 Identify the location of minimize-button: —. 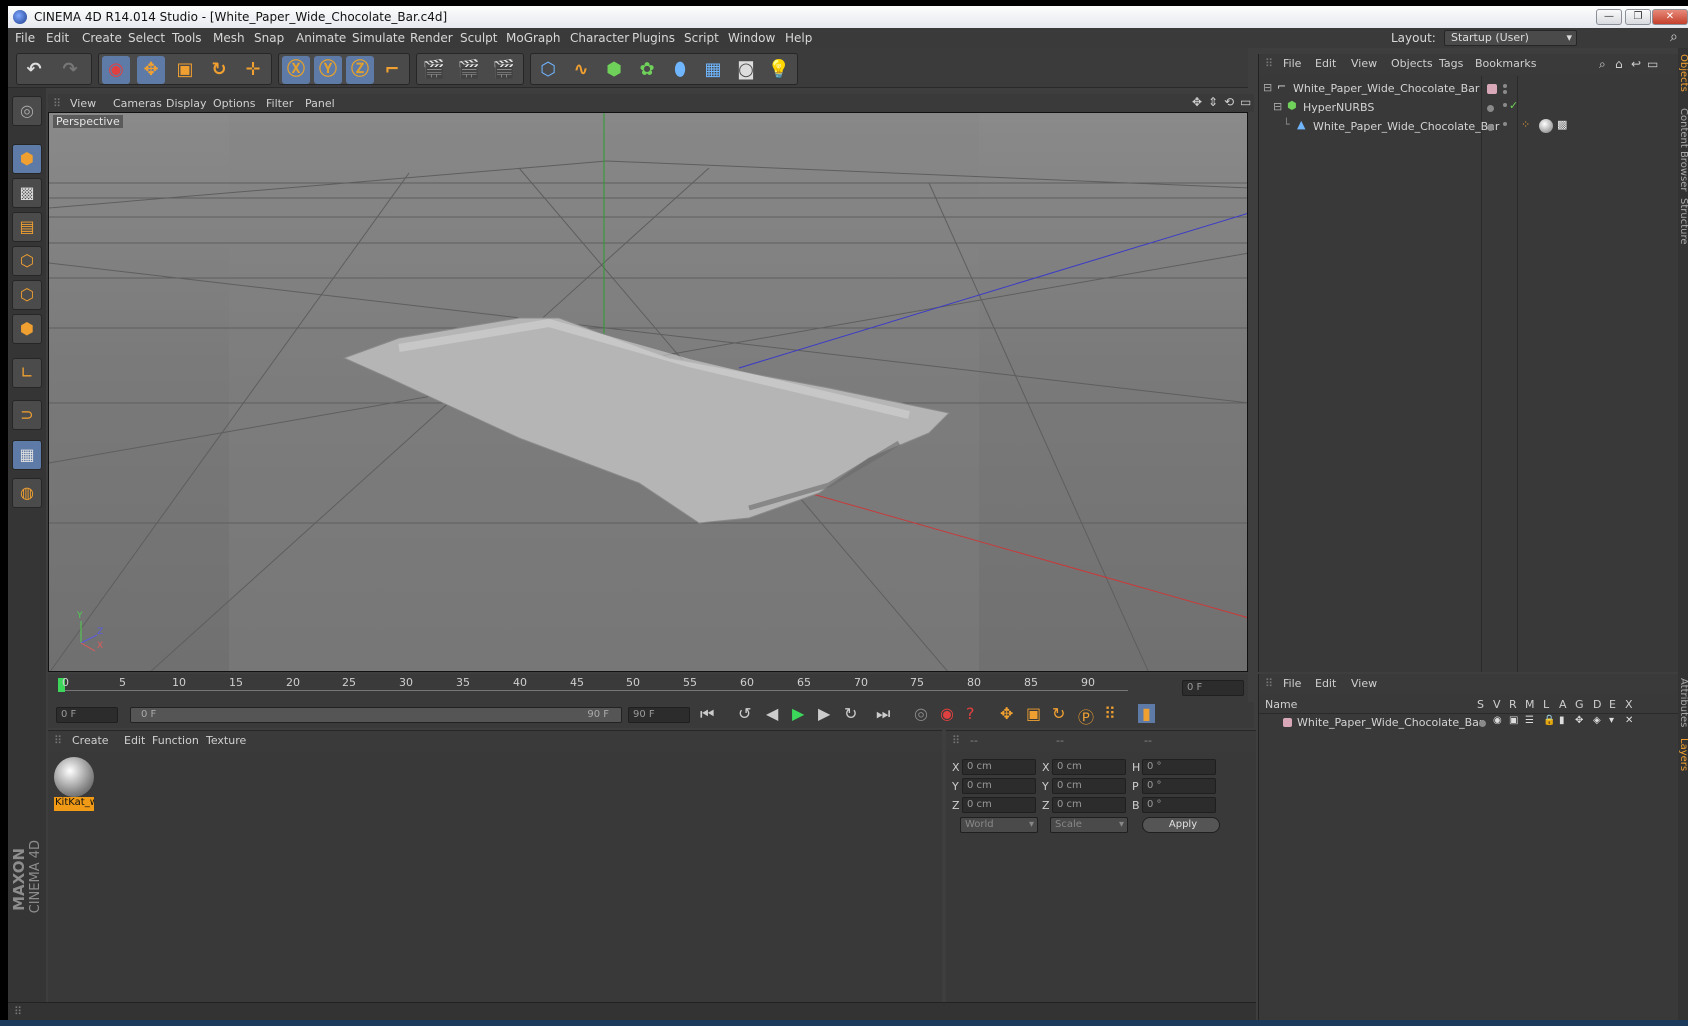
(1609, 17).